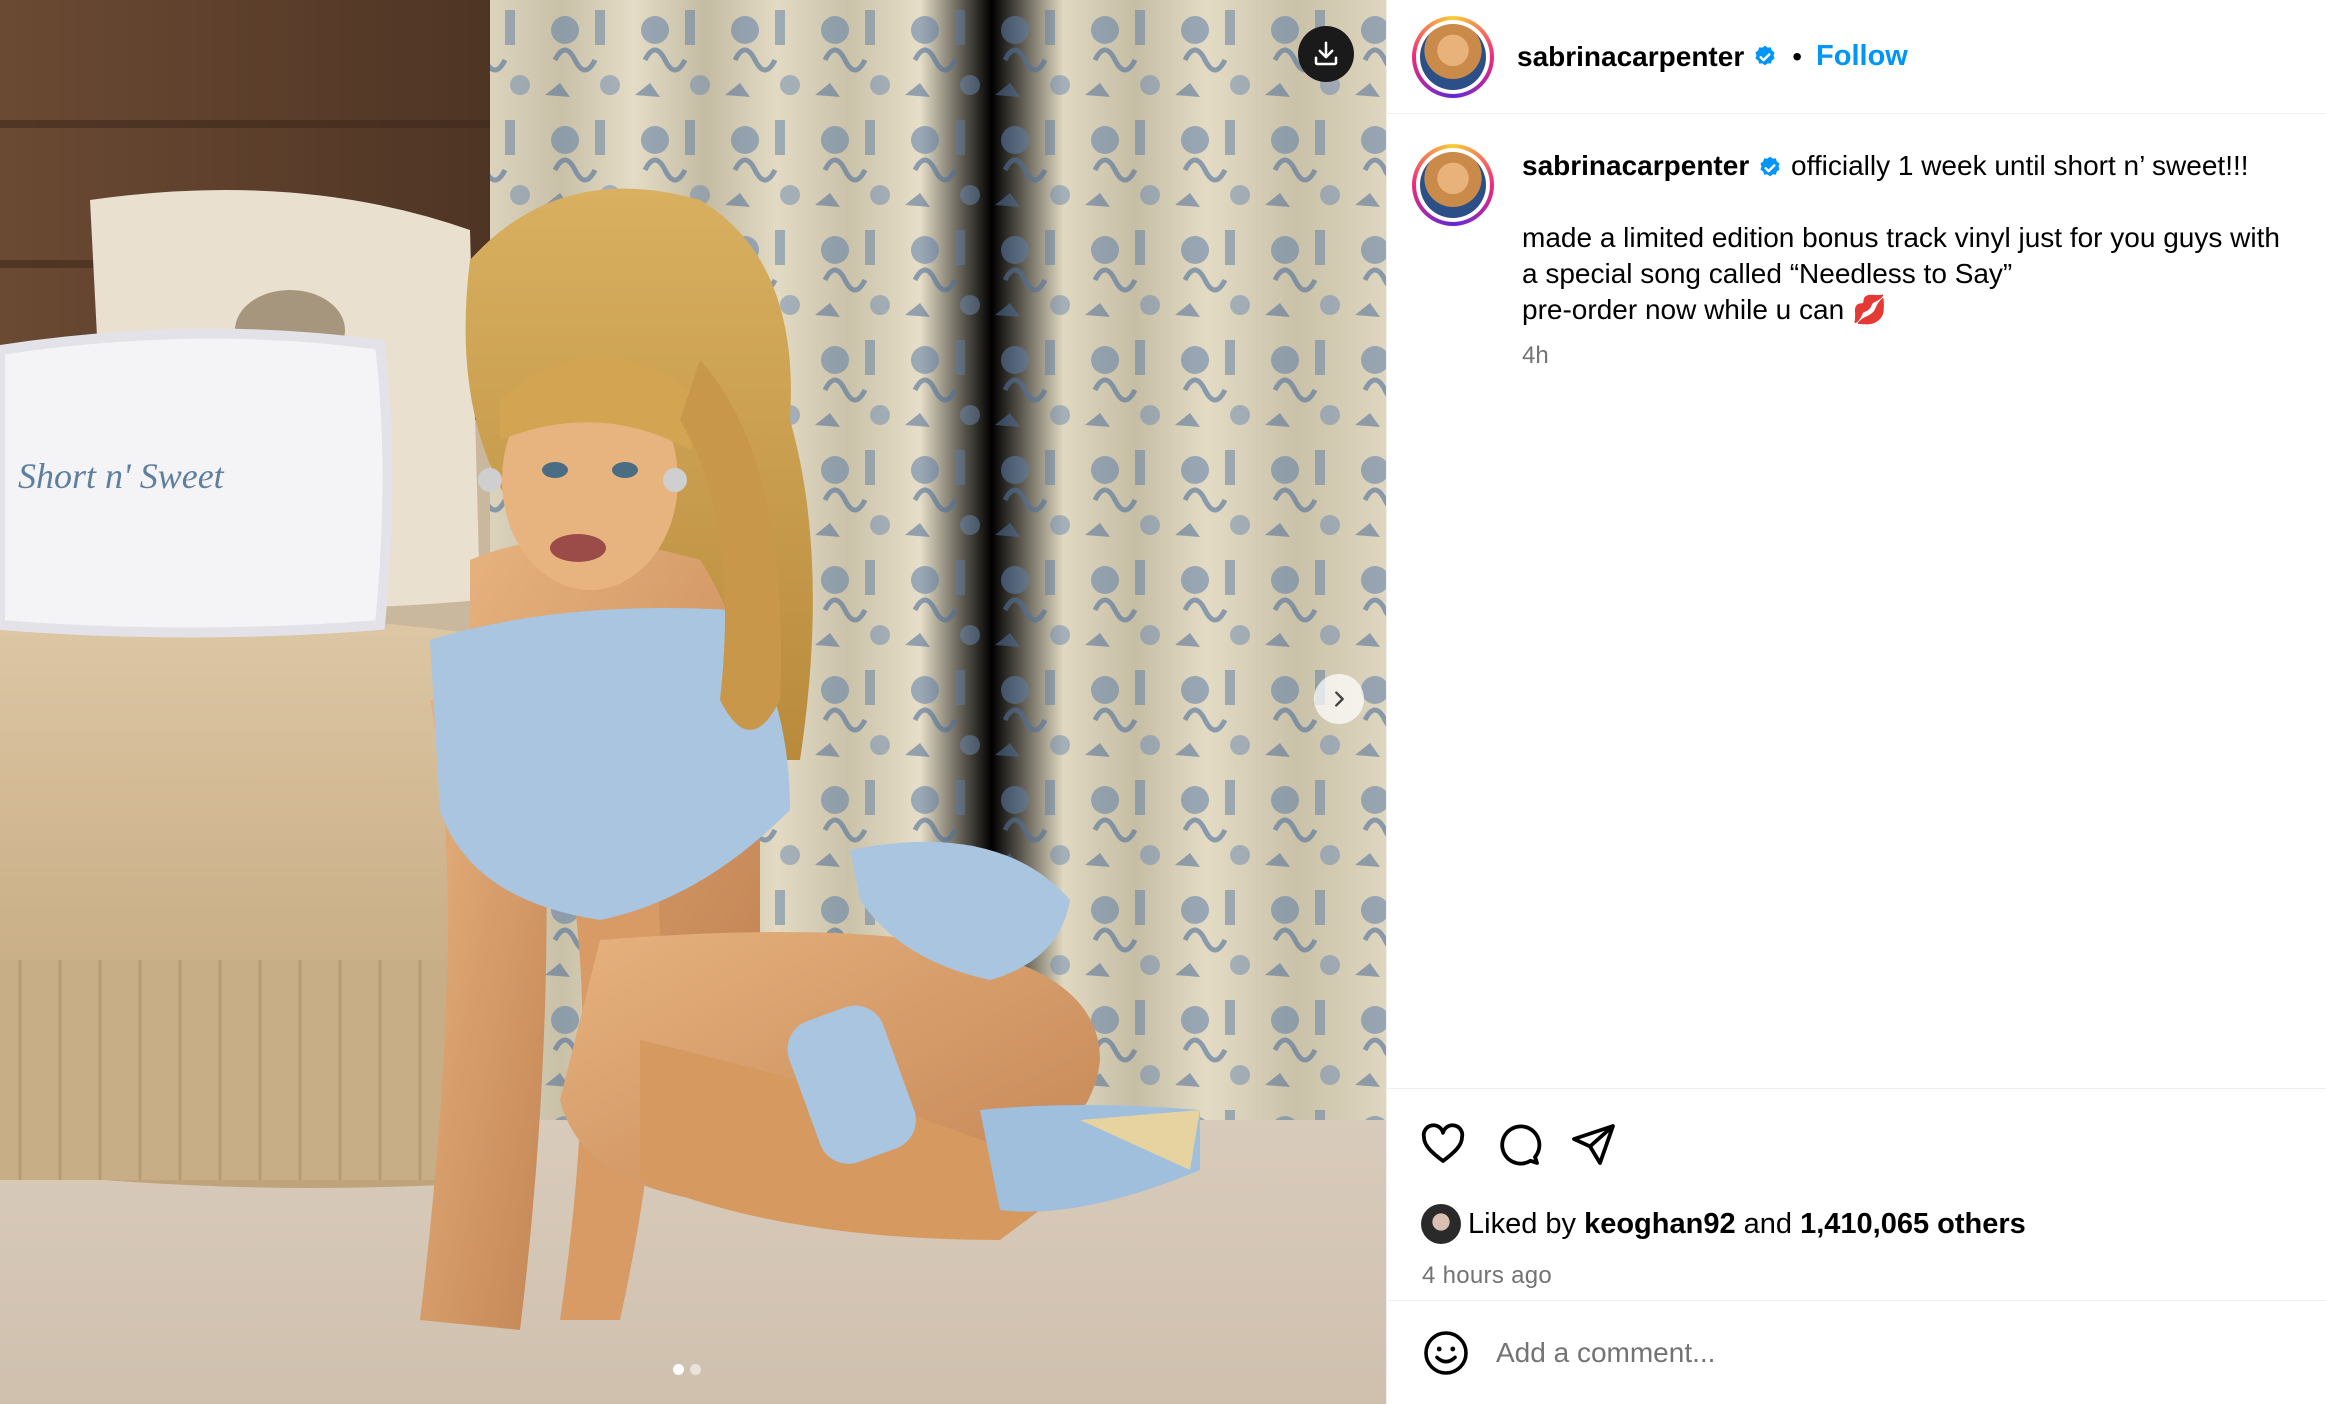 This screenshot has width=2326, height=1404. What do you see at coordinates (1446, 1353) in the screenshot?
I see `smiley-icon` at bounding box center [1446, 1353].